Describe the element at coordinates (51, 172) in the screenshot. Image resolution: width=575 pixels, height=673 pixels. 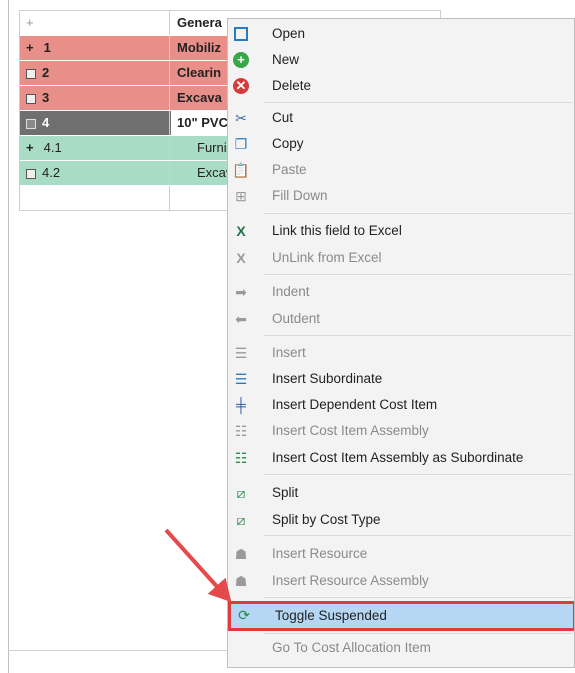
I see `row-id: 4.2` at that location.